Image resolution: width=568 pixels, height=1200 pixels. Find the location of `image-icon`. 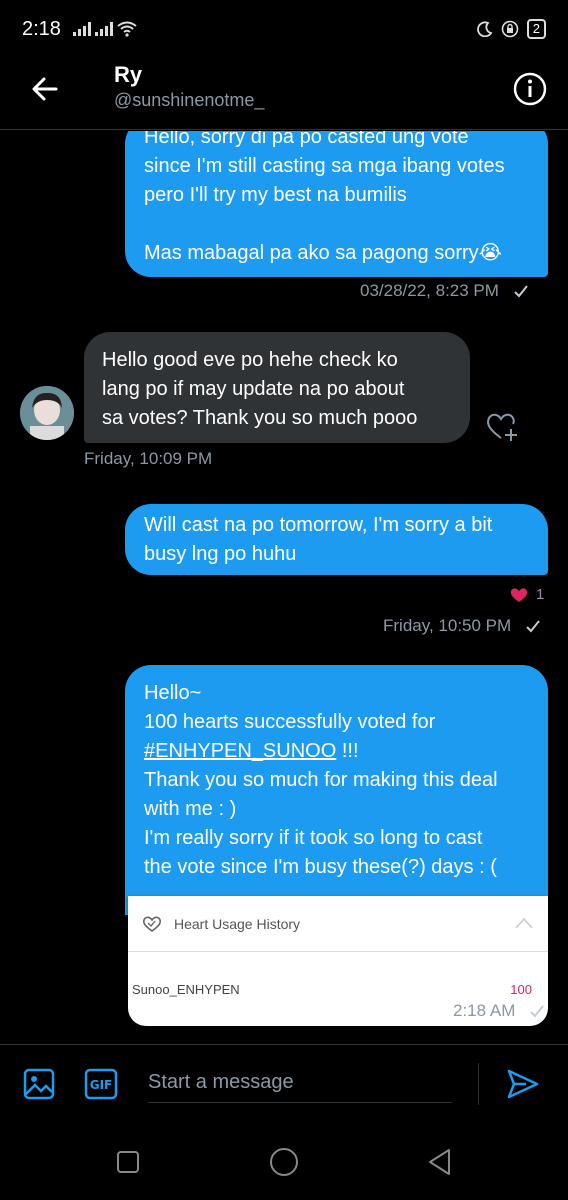

image-icon is located at coordinates (39, 1084).